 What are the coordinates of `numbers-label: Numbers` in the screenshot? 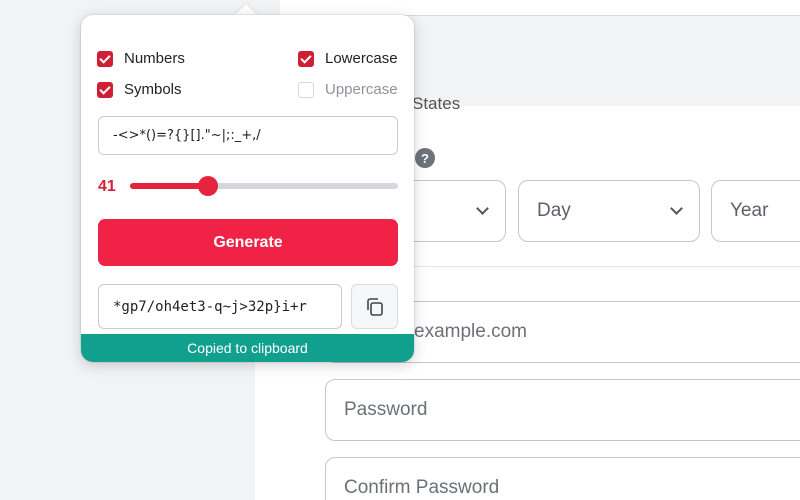 It's located at (154, 58).